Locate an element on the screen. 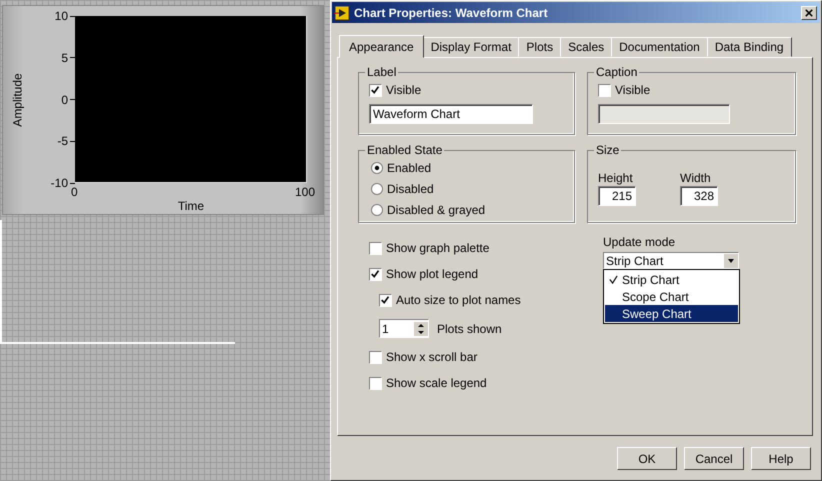 The height and width of the screenshot is (481, 822). tab: Plots is located at coordinates (540, 47).